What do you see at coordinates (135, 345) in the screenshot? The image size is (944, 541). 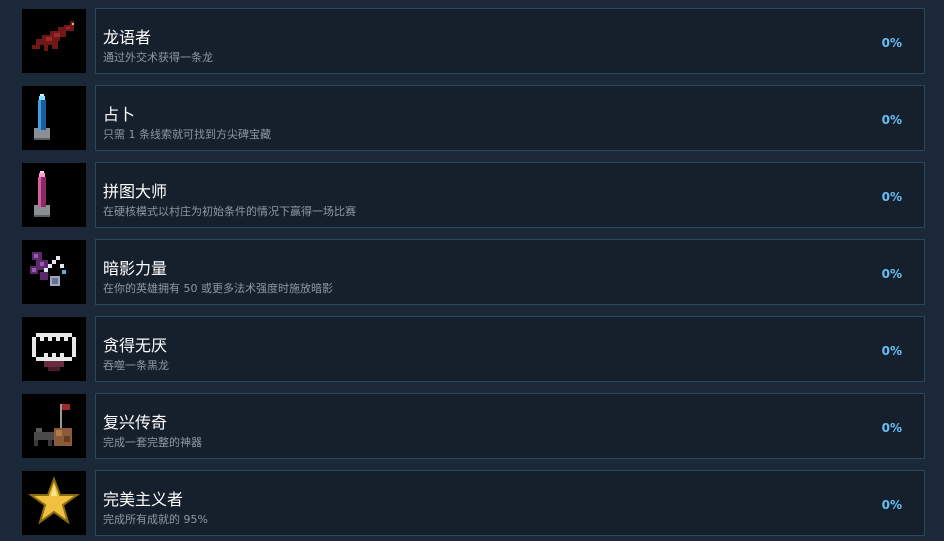 I see `achievement-title: 贪得无厌` at bounding box center [135, 345].